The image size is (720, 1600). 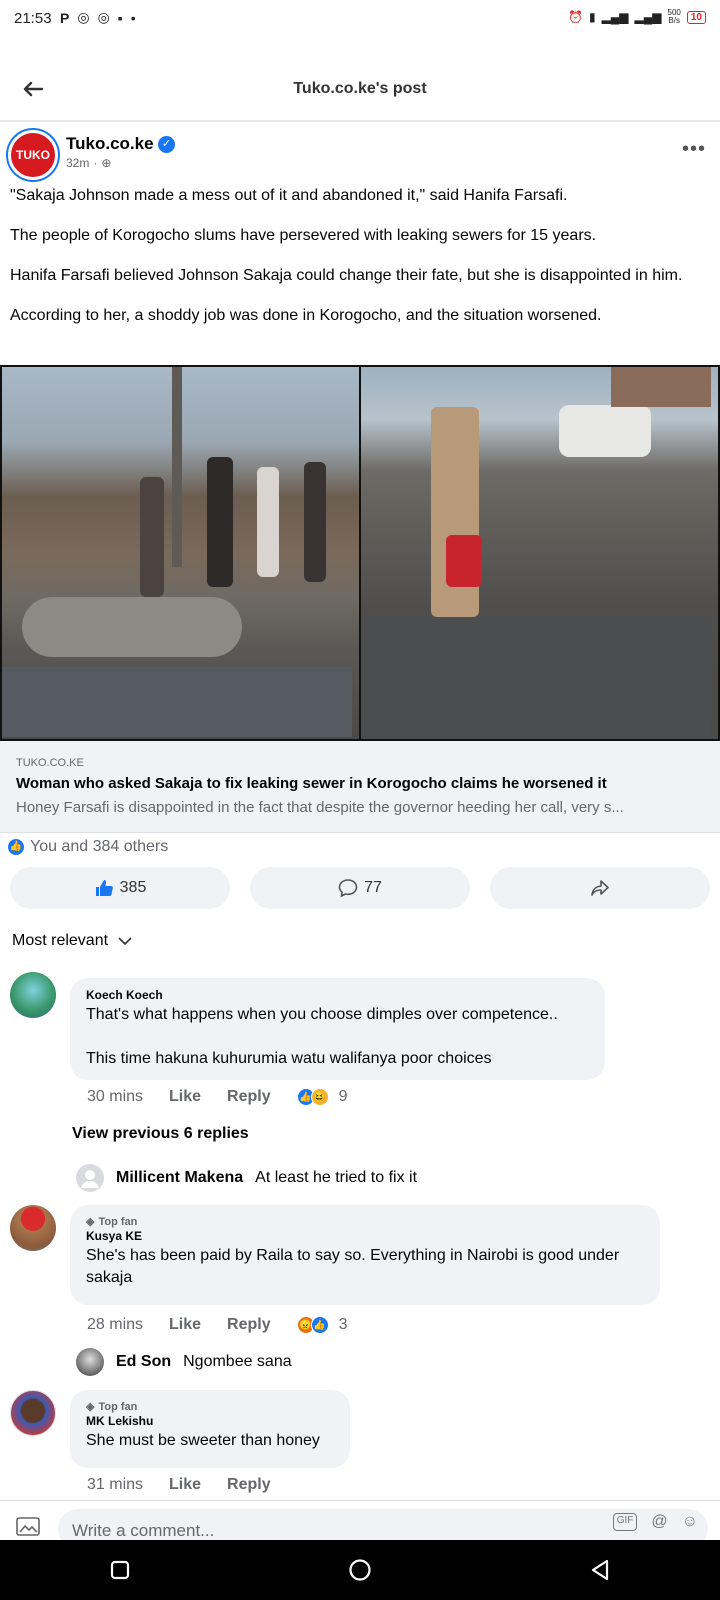 What do you see at coordinates (110, 144) in the screenshot?
I see `page-name: Tuko.co.ke` at bounding box center [110, 144].